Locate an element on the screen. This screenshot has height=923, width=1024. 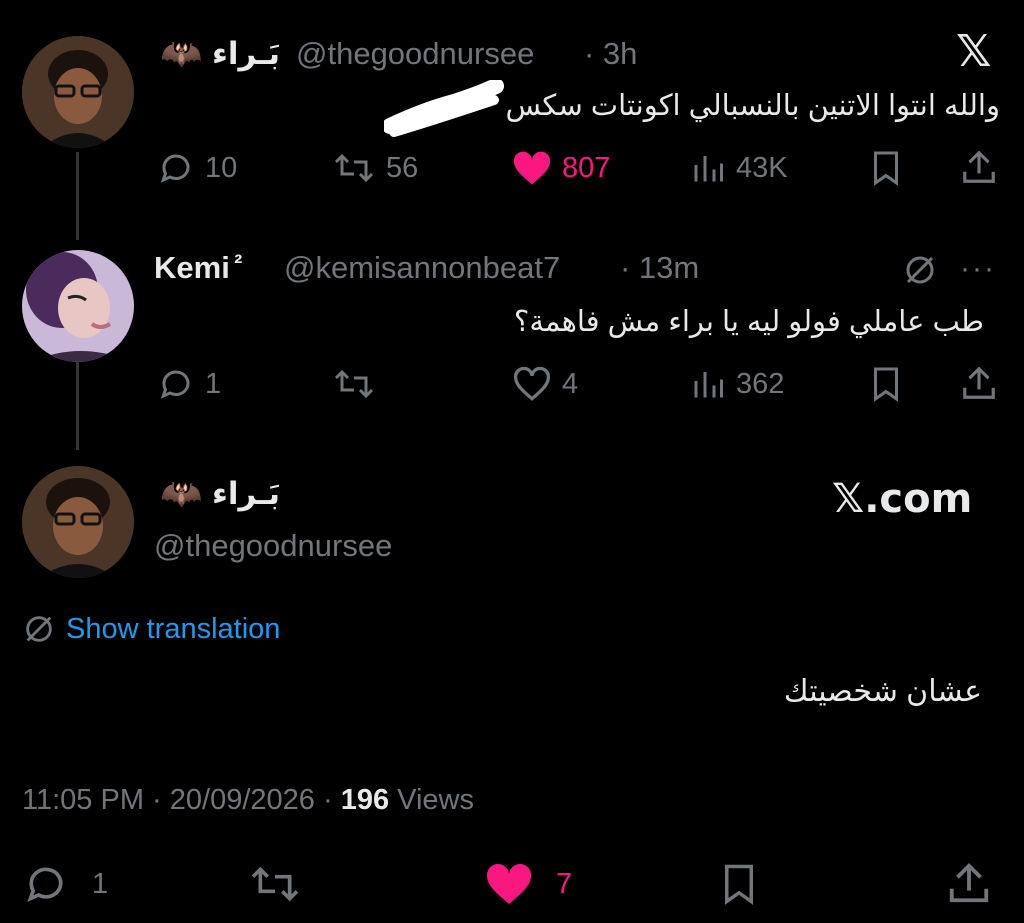
name-suffix: ² is located at coordinates (238, 263).